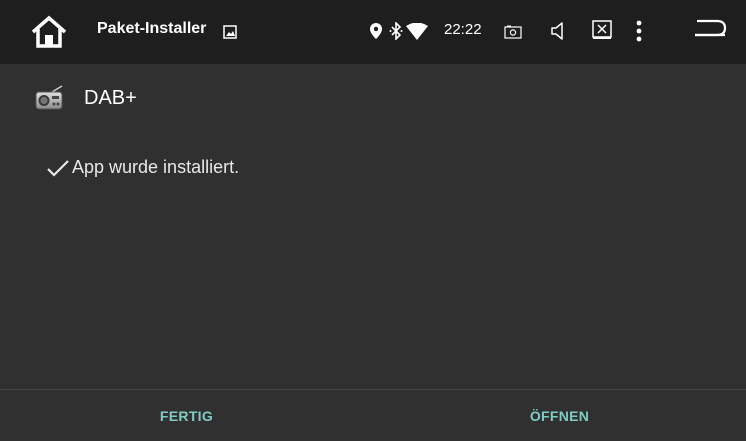 This screenshot has width=746, height=441. Describe the element at coordinates (186, 415) in the screenshot. I see `done-button: FERTIG` at that location.